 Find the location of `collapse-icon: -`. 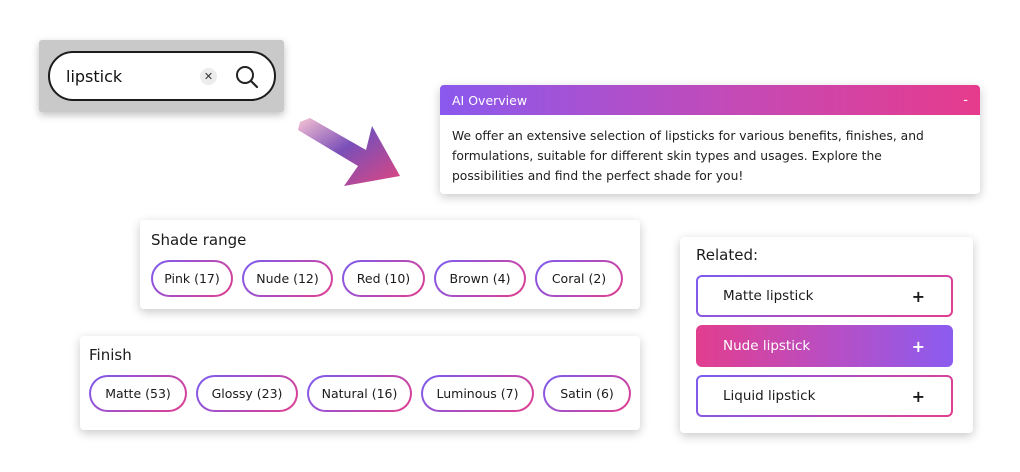

collapse-icon: - is located at coordinates (965, 100).